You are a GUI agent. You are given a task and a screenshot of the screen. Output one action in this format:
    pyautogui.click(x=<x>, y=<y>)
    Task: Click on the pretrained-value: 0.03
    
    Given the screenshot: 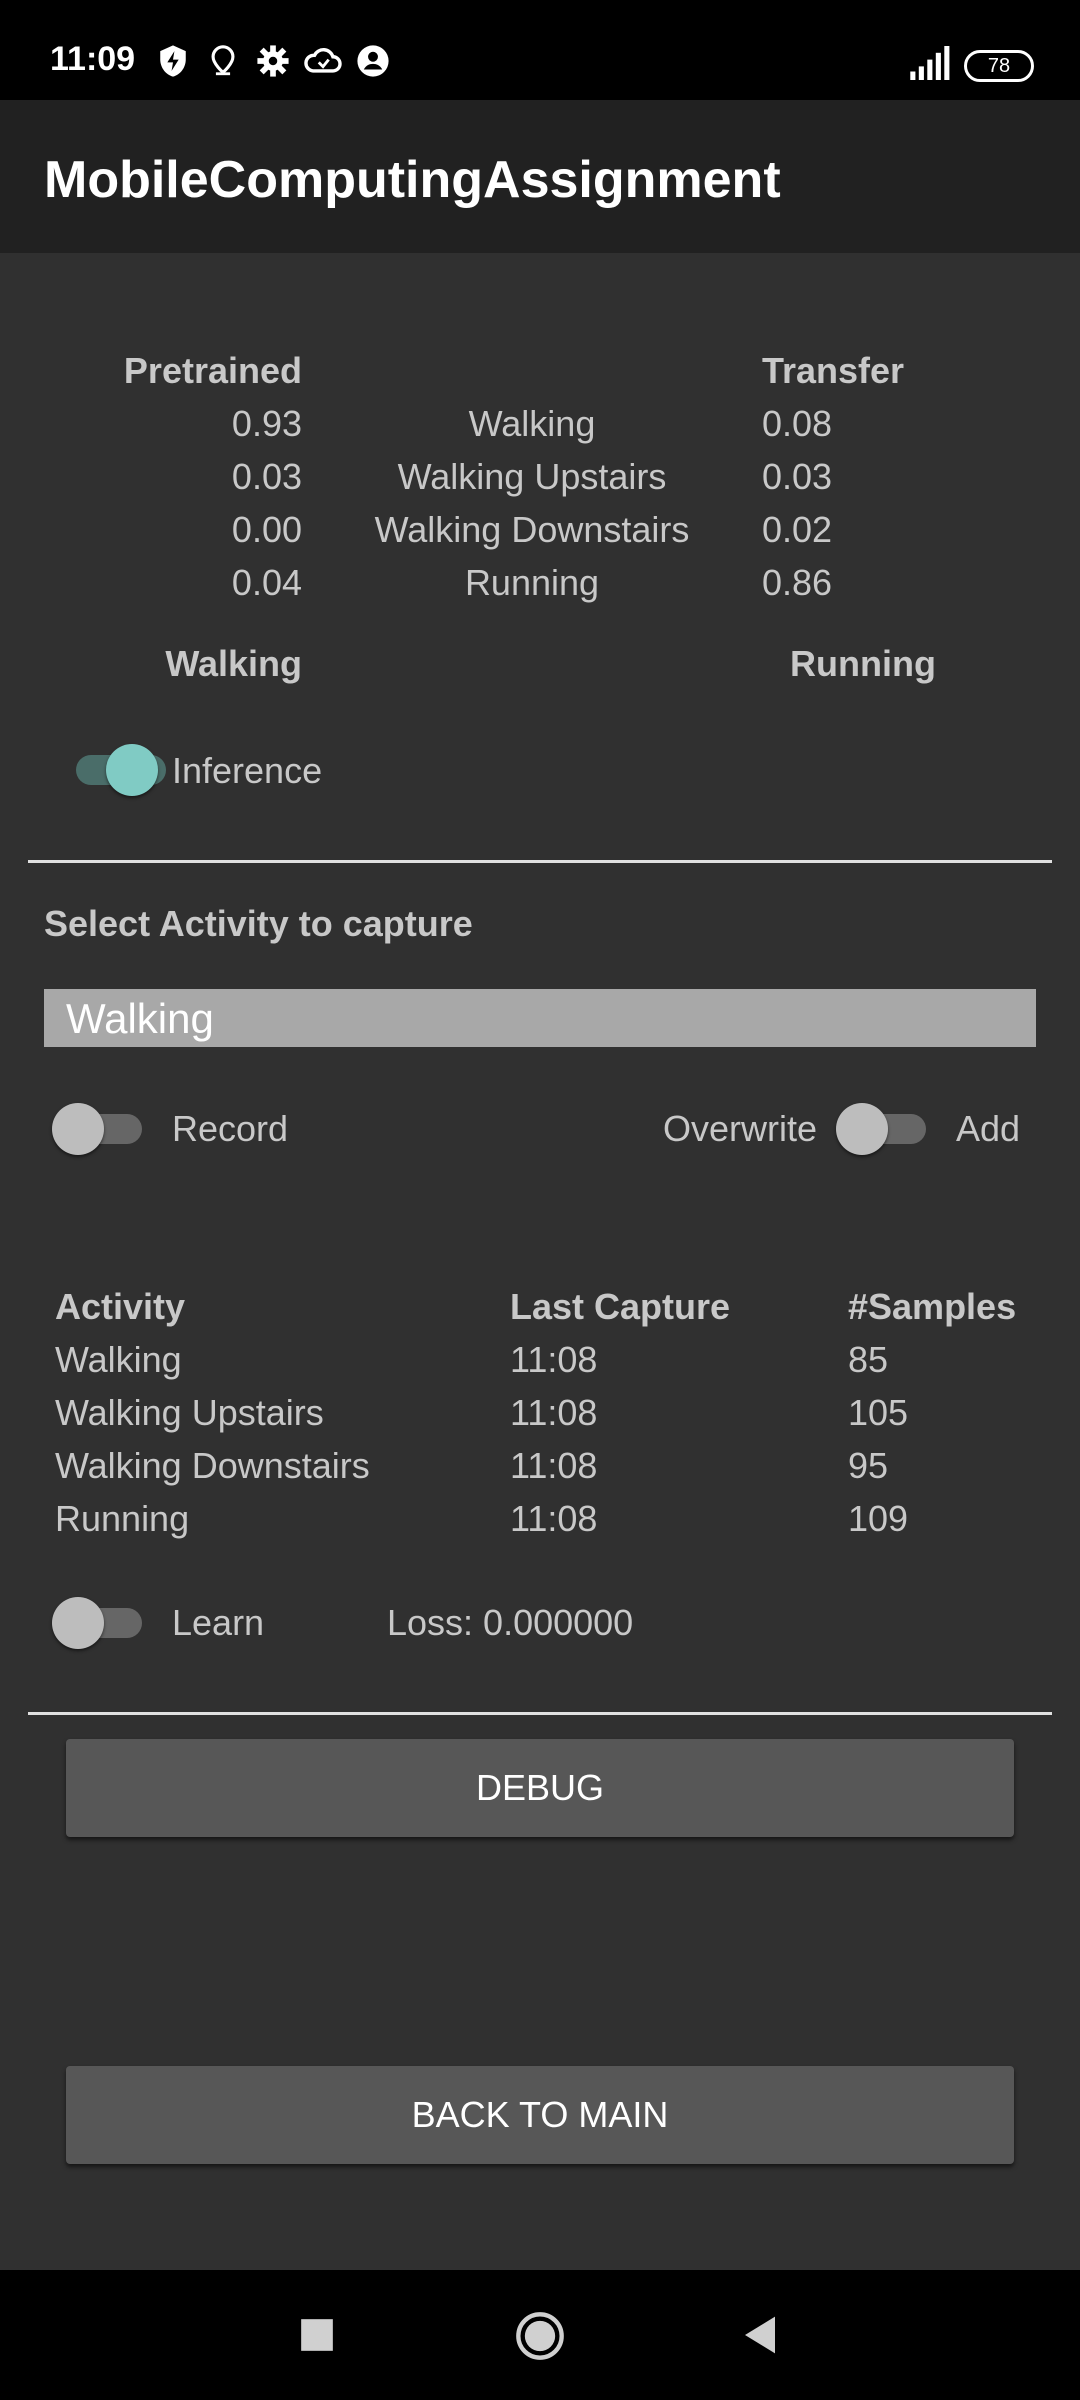 What is the action you would take?
    pyautogui.click(x=266, y=476)
    